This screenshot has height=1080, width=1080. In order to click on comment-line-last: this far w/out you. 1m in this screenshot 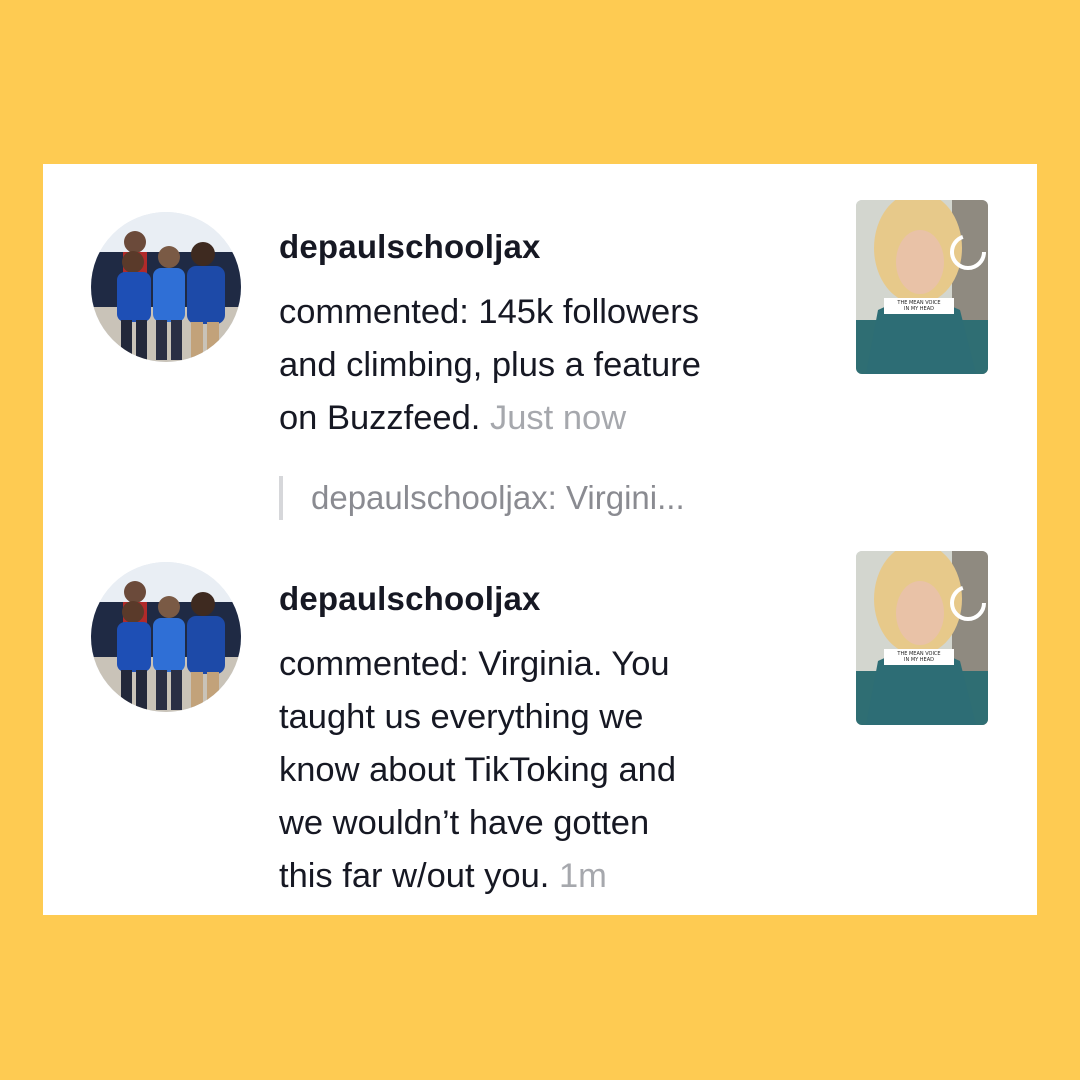, I will do `click(549, 876)`.